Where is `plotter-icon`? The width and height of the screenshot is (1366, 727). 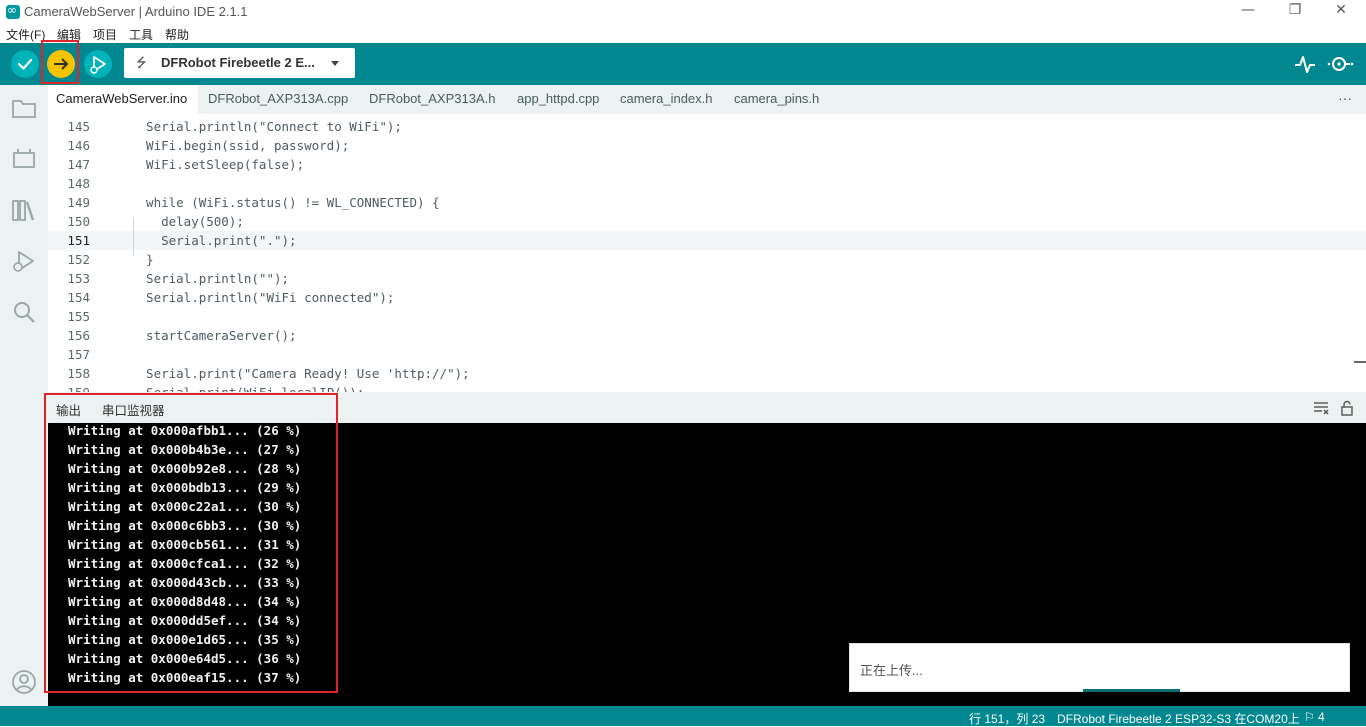 plotter-icon is located at coordinates (1305, 64).